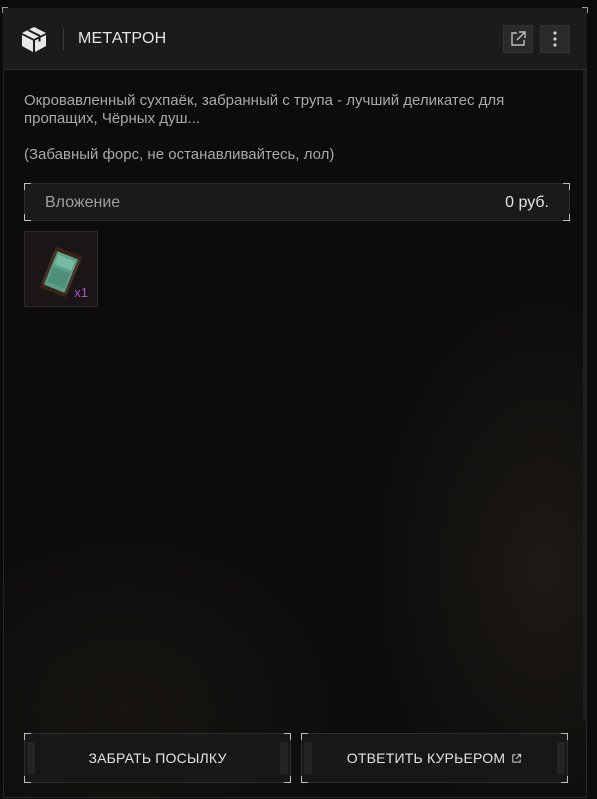 The height and width of the screenshot is (799, 597). What do you see at coordinates (34, 39) in the screenshot?
I see `package-icon` at bounding box center [34, 39].